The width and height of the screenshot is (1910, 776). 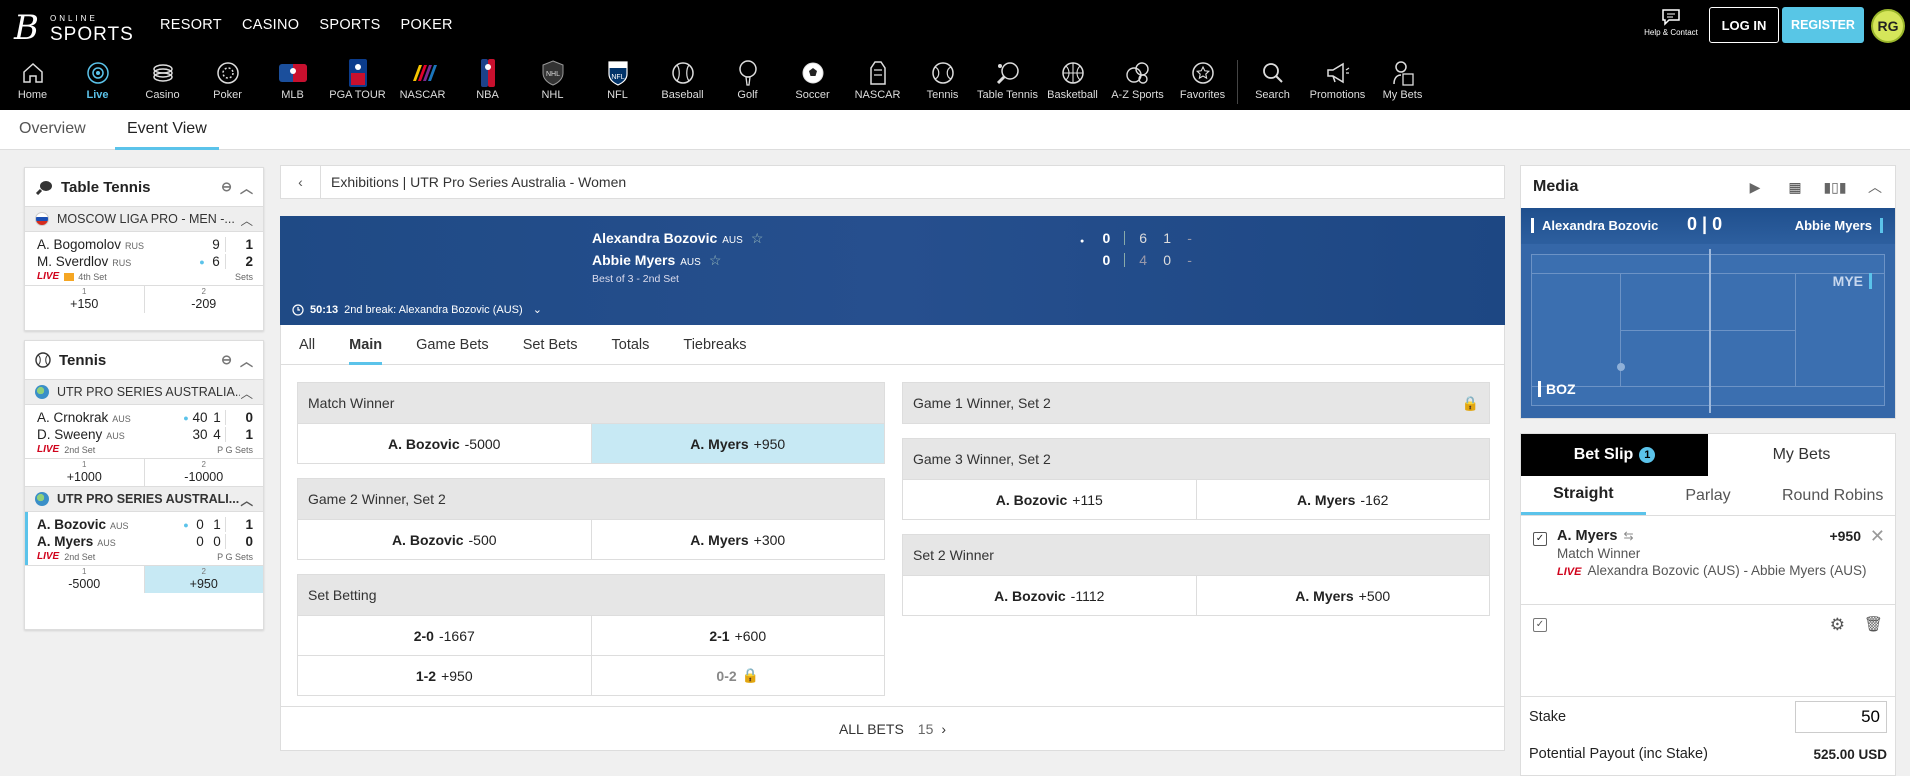 What do you see at coordinates (1072, 84) in the screenshot?
I see `nav-item-basketball: Basketball` at bounding box center [1072, 84].